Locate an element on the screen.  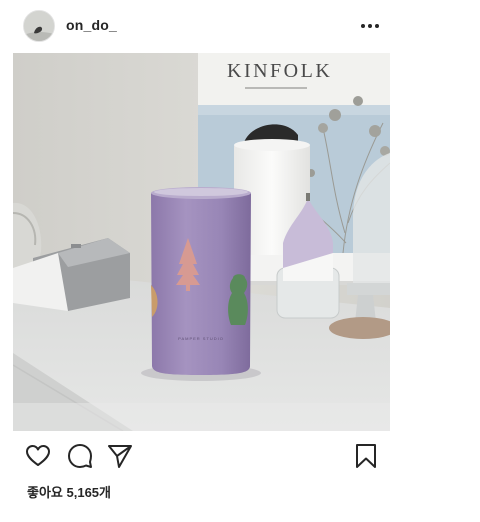
cup-brand-text: PAMPER STUDIO is located at coordinates (201, 338).